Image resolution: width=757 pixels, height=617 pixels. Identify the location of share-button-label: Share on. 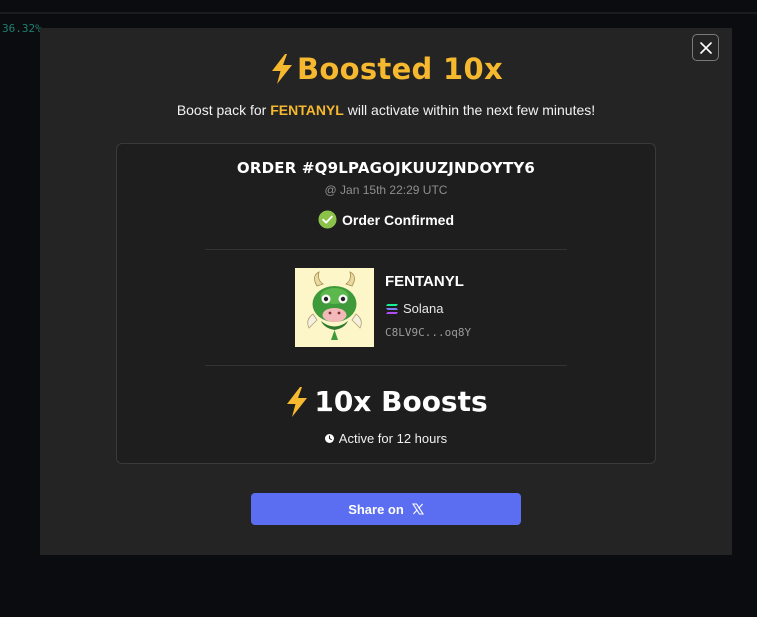
(376, 509).